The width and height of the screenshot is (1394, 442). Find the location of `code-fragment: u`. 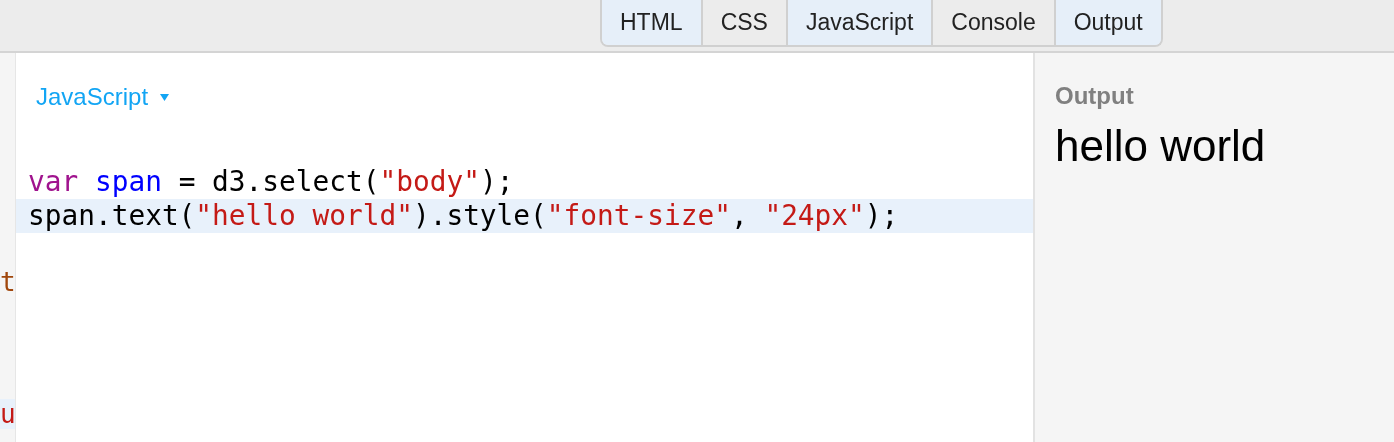

code-fragment: u is located at coordinates (7, 414).